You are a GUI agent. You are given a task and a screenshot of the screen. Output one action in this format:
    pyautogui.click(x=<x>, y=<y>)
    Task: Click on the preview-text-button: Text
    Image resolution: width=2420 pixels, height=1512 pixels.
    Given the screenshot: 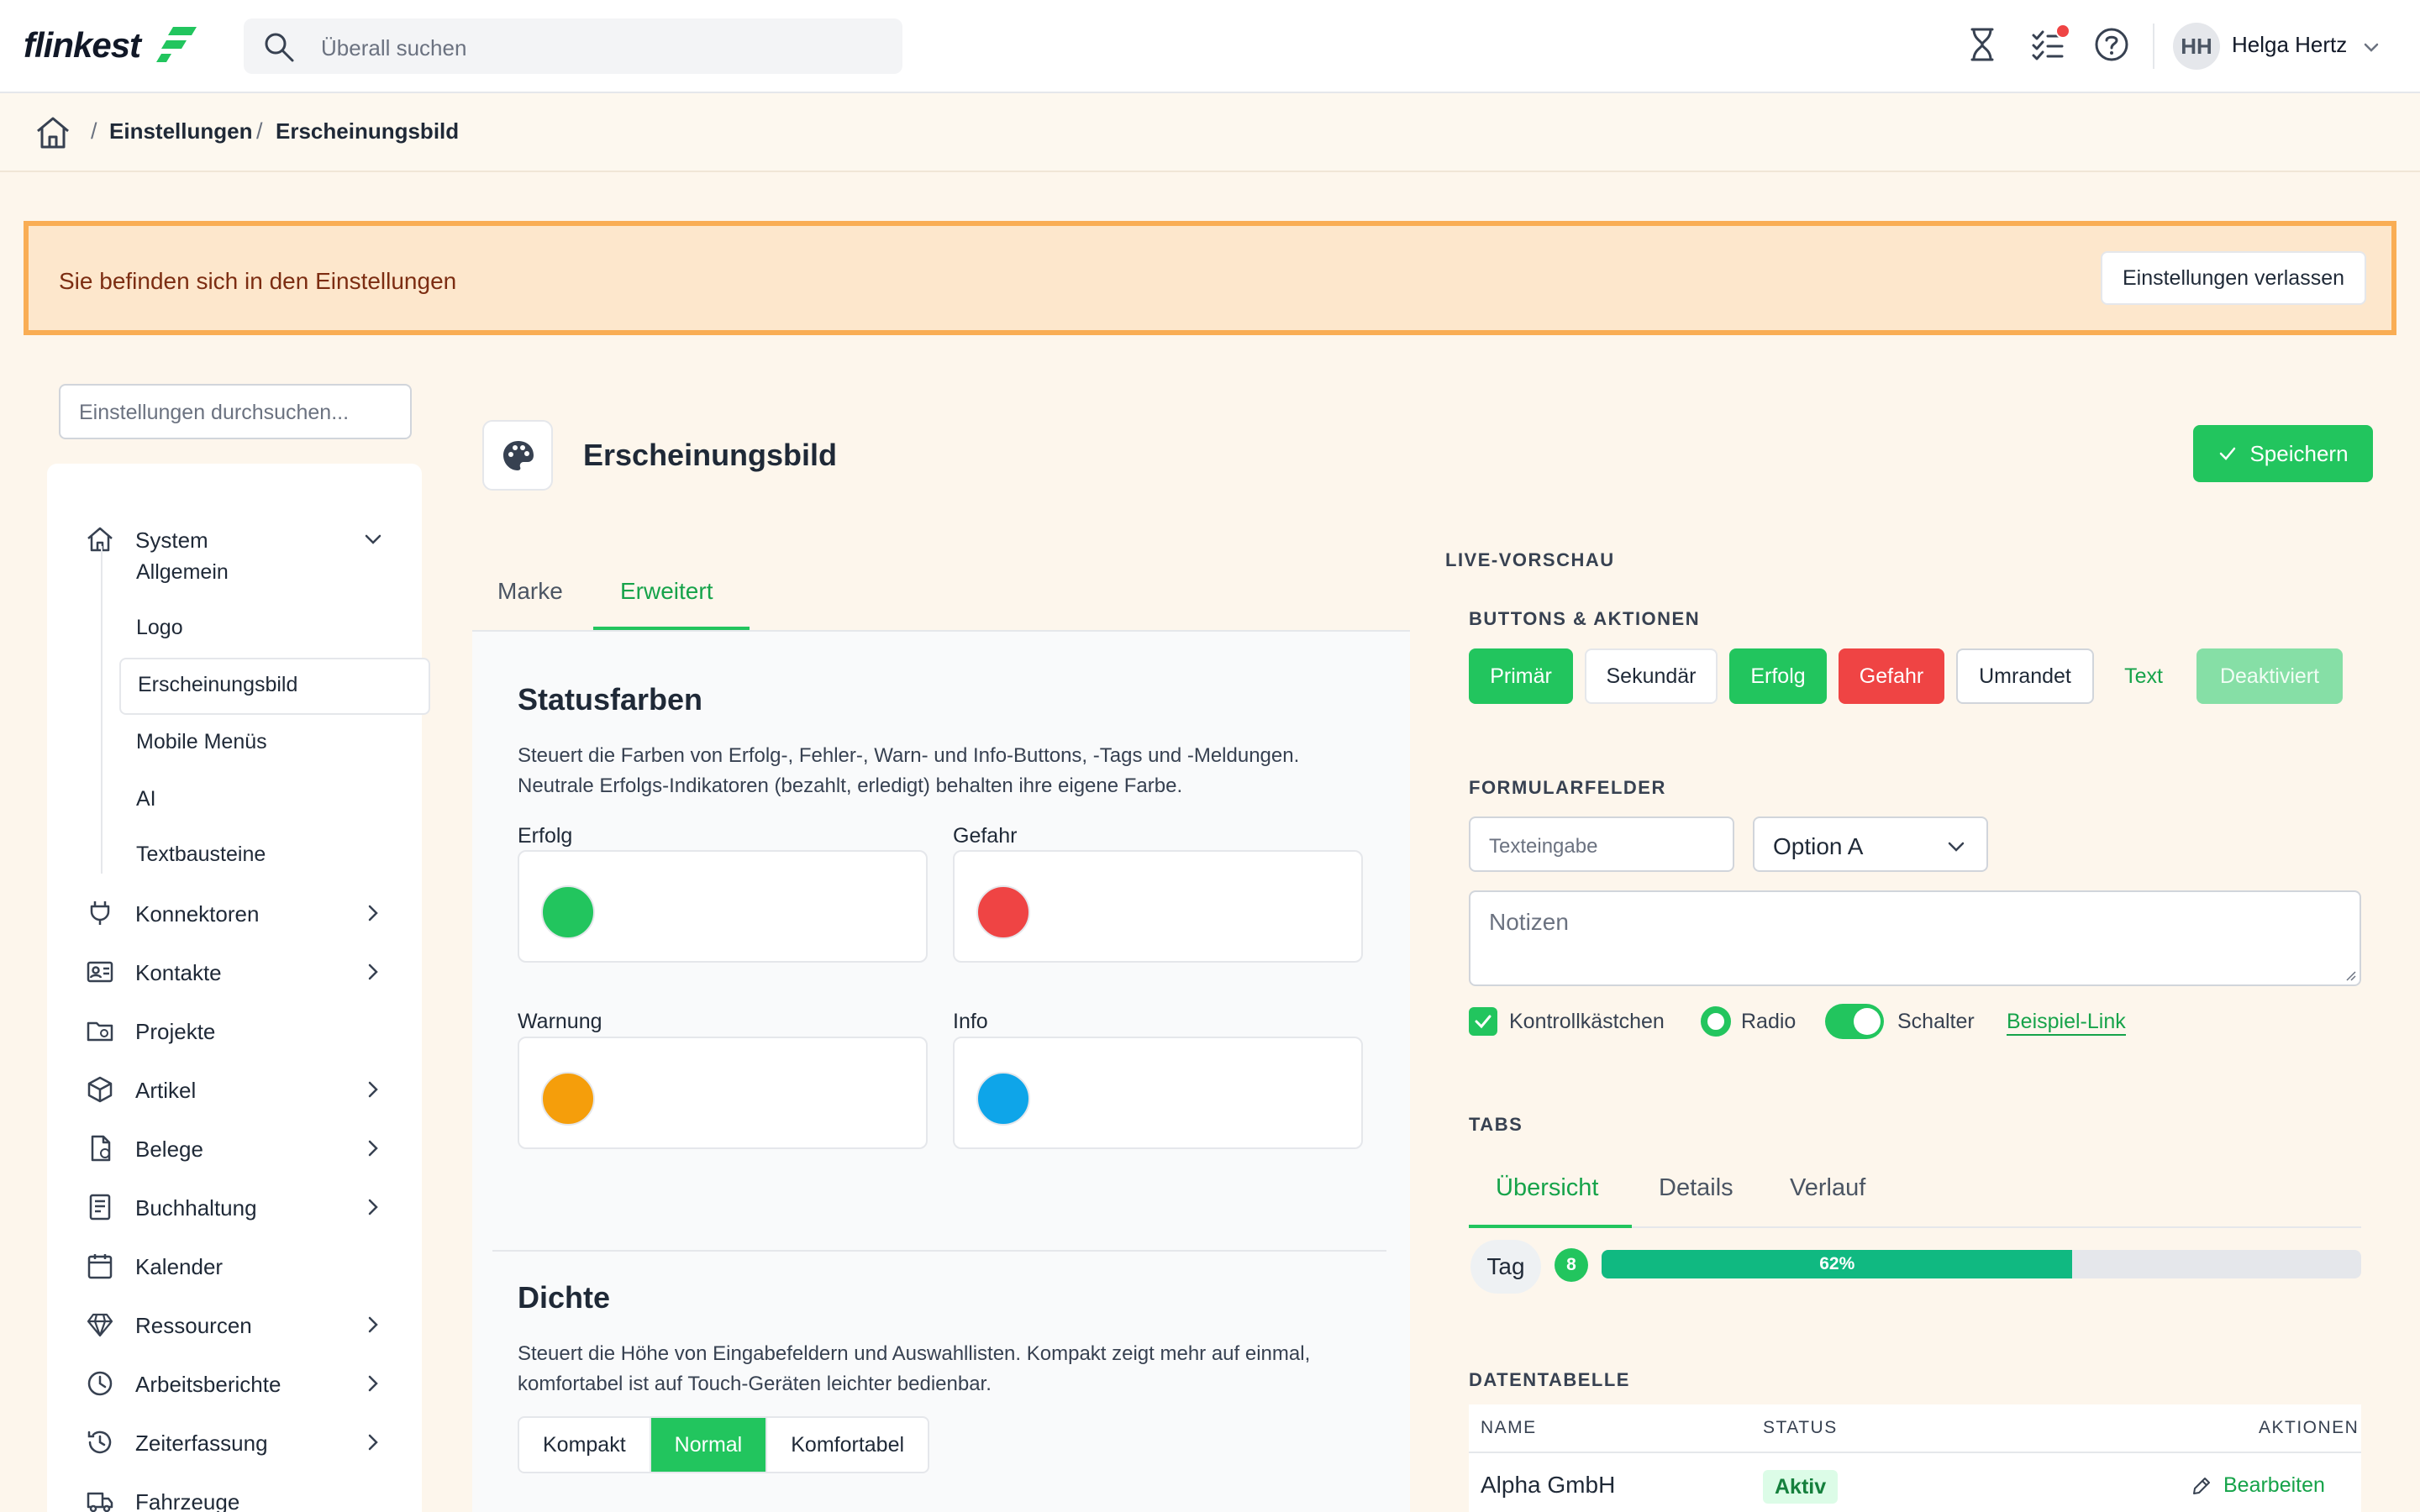 What is the action you would take?
    pyautogui.click(x=2144, y=676)
    